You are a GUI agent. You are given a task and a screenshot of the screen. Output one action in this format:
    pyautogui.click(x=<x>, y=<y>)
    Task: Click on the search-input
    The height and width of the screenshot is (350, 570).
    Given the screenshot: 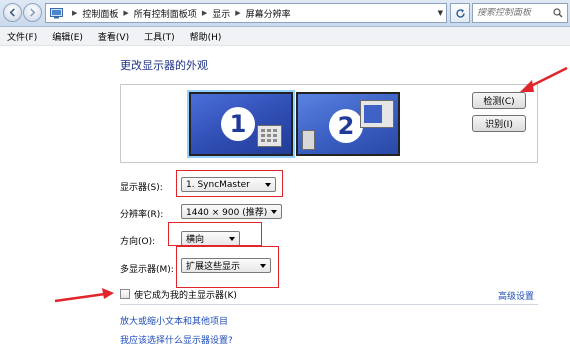 What is the action you would take?
    pyautogui.click(x=513, y=13)
    